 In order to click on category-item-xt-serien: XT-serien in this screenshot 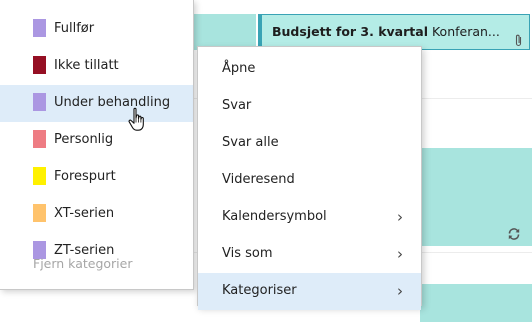, I will do `click(96, 214)`.